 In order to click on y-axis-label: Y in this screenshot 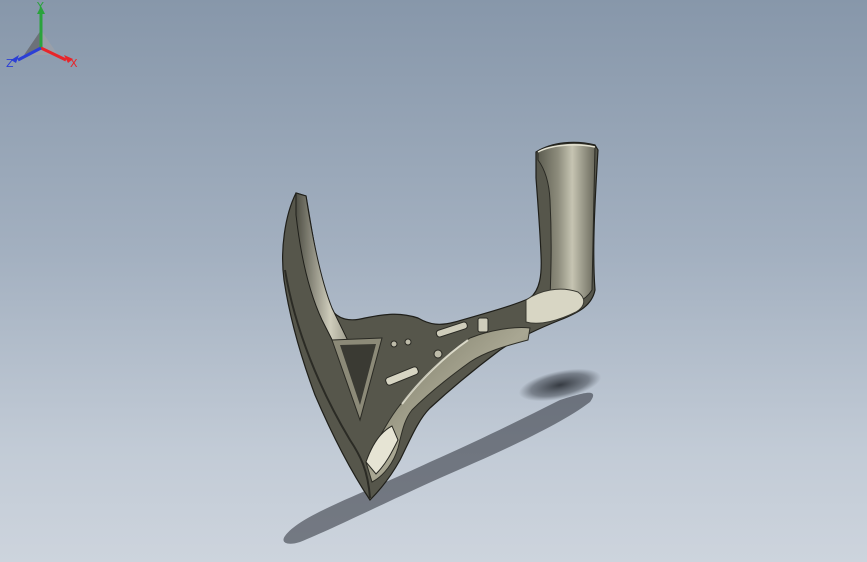, I will do `click(40, 6)`.